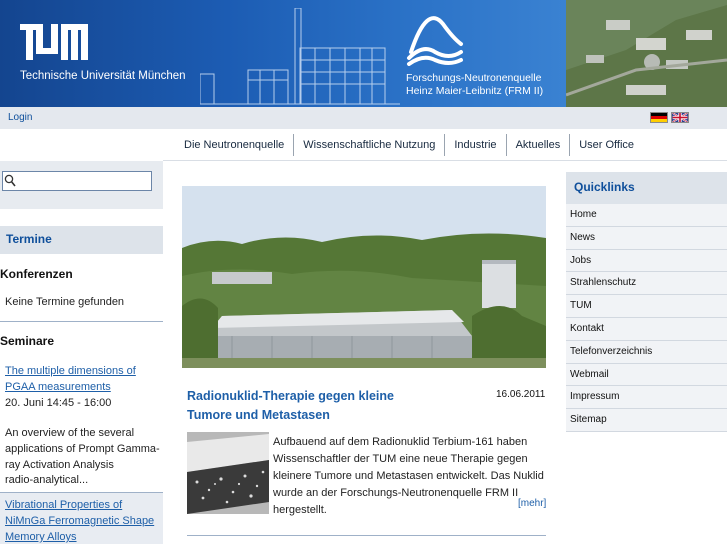  I want to click on english-flag-icon, so click(680, 117).